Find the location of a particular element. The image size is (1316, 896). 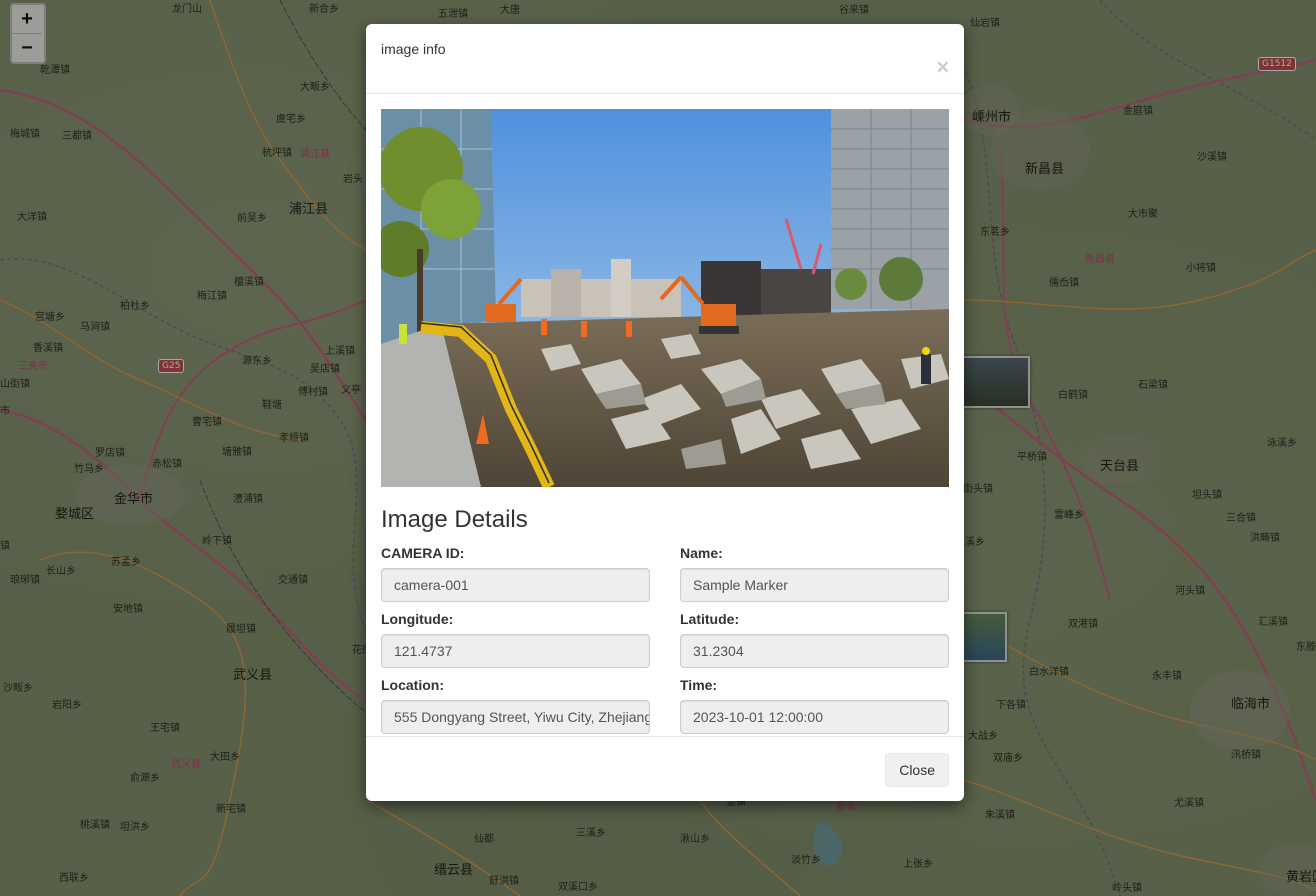

name-label: Name: is located at coordinates (701, 553).